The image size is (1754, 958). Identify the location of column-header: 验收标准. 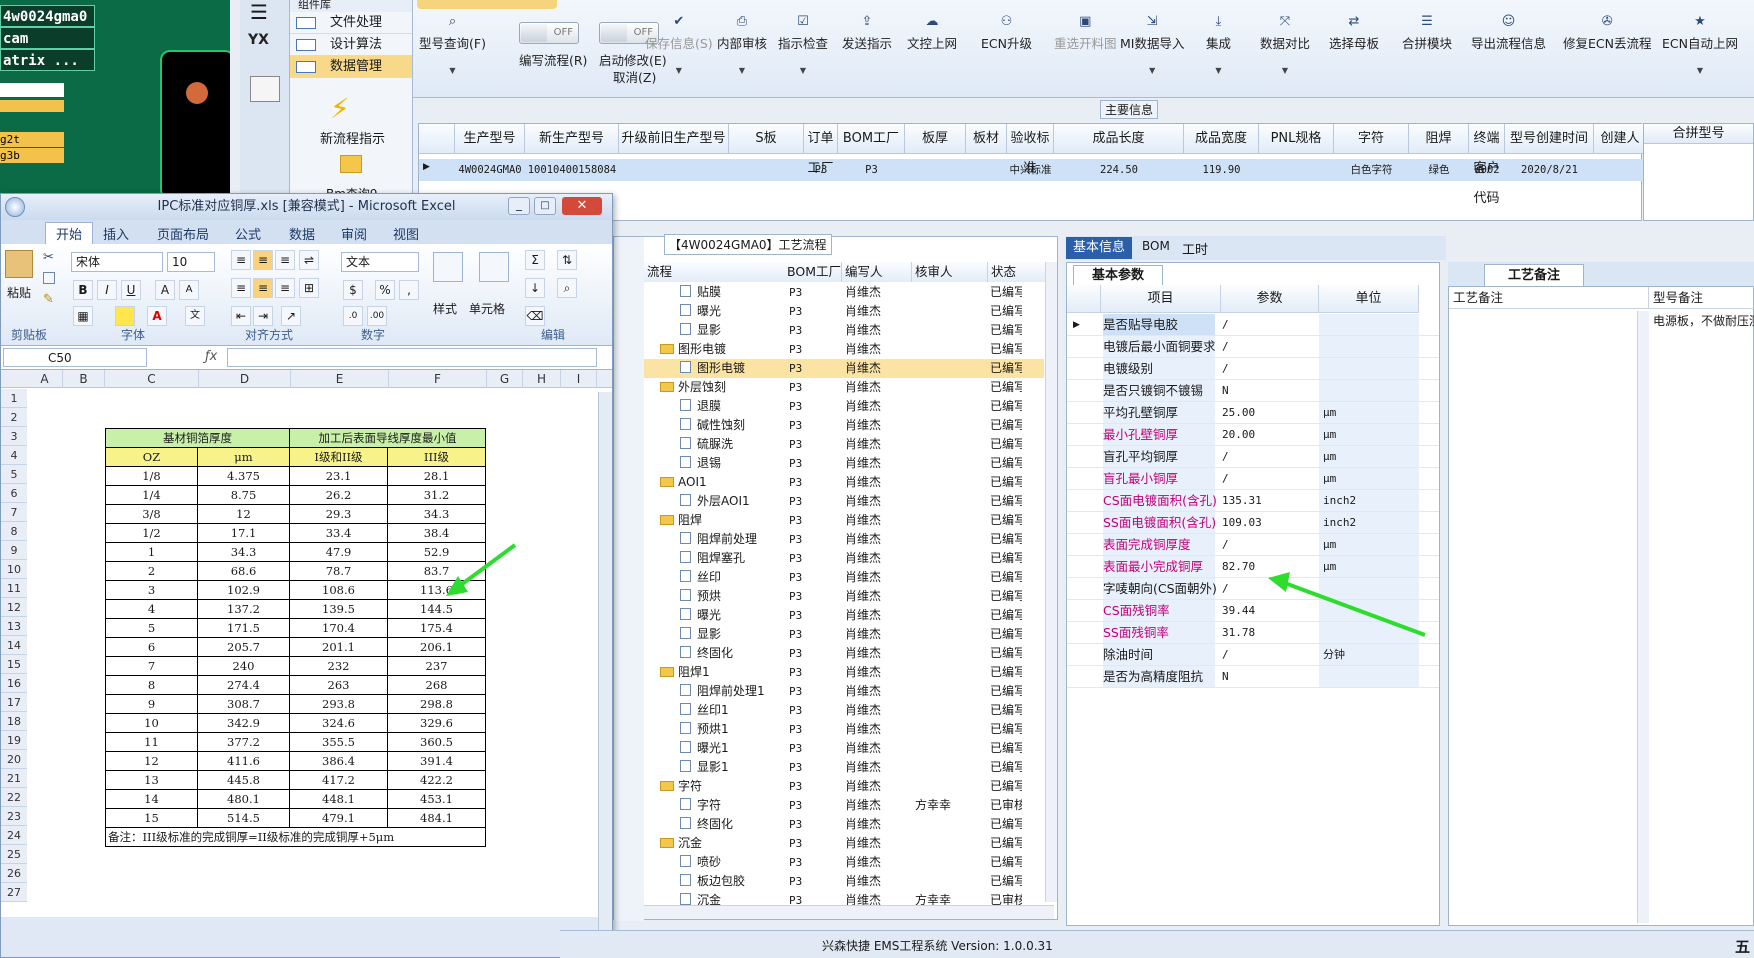
(1030, 150).